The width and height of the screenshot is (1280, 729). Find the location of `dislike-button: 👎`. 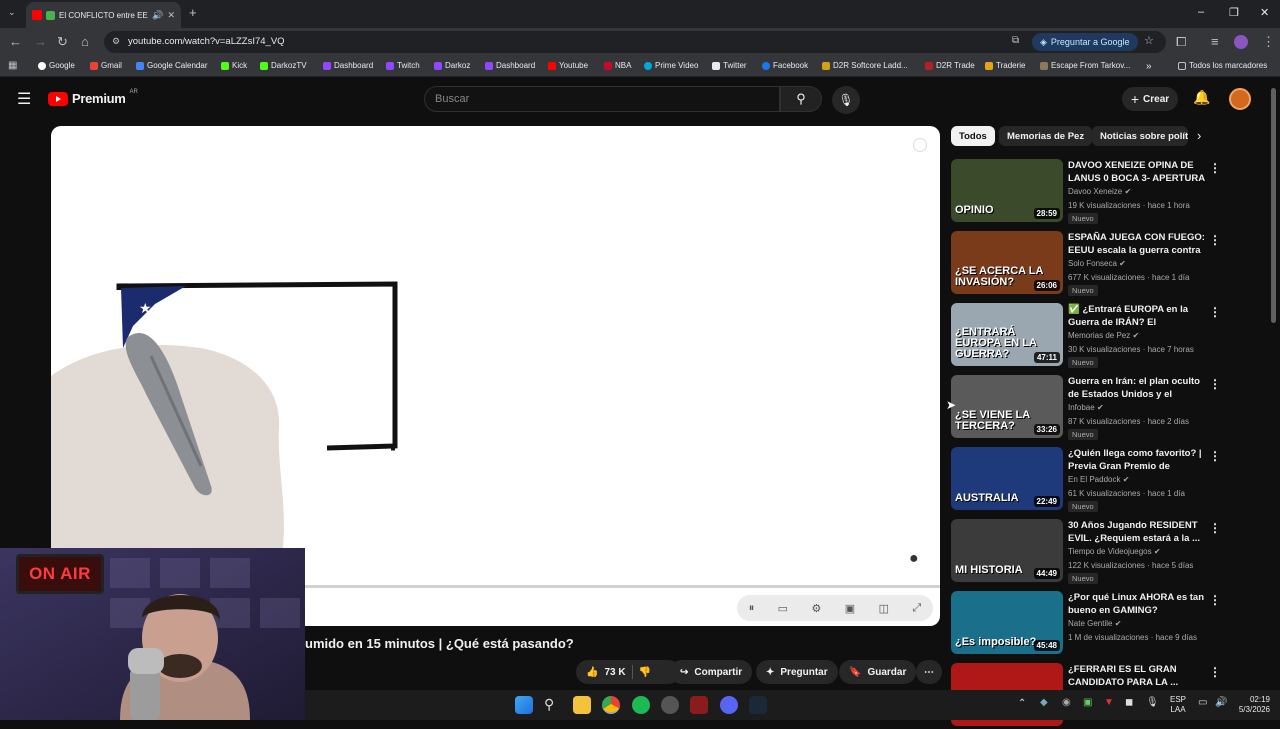

dislike-button: 👎 is located at coordinates (645, 672).